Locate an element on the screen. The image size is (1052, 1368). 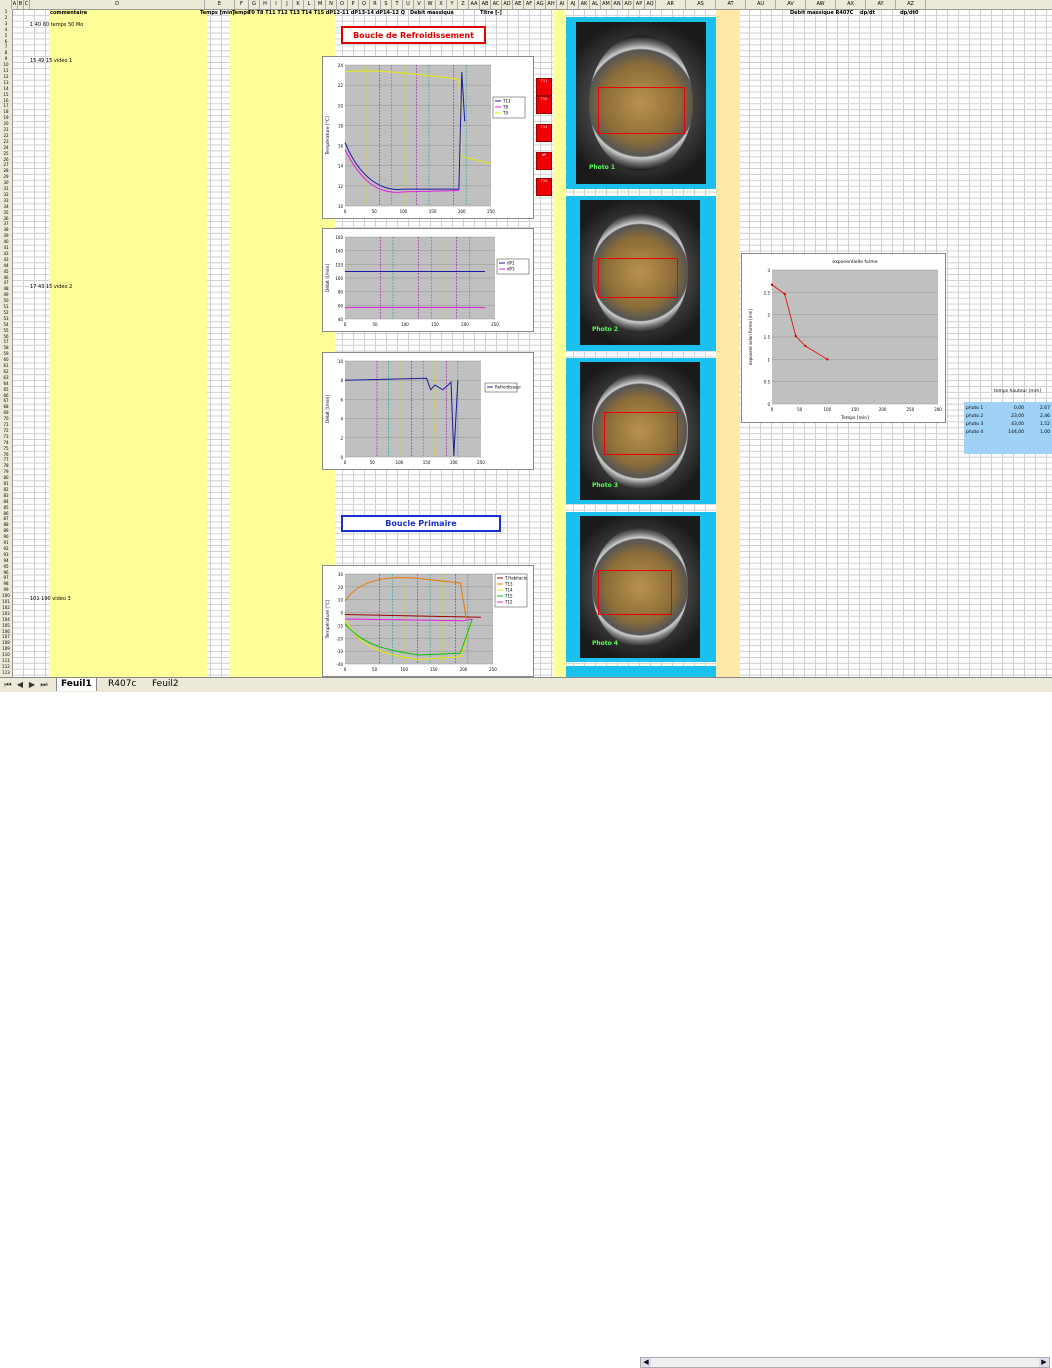
column-header: AO is located at coordinates (628, 4).